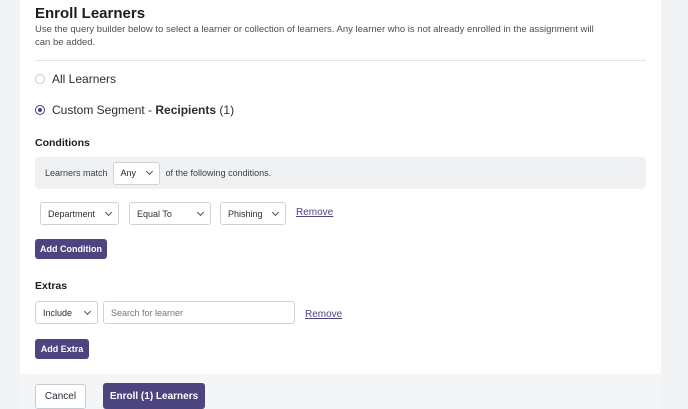 This screenshot has width=688, height=409. I want to click on custom-segment-count: (1), so click(225, 110).